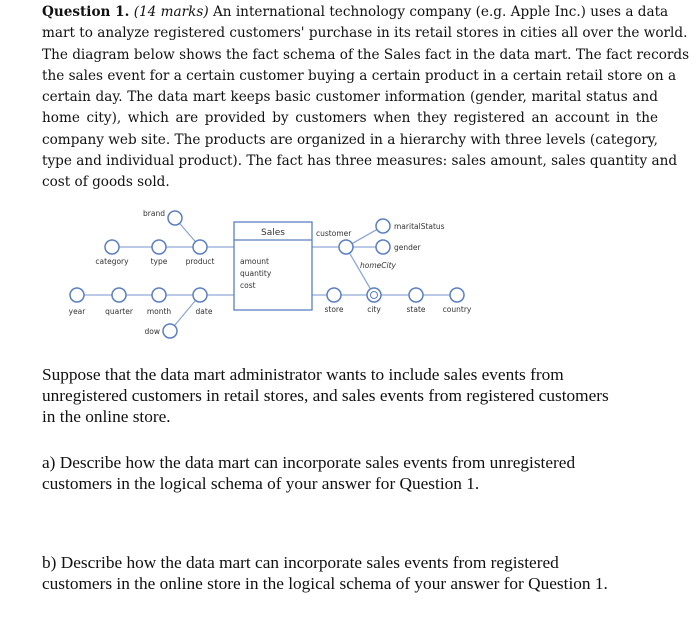  What do you see at coordinates (78, 311) in the screenshot?
I see `label-year: year` at bounding box center [78, 311].